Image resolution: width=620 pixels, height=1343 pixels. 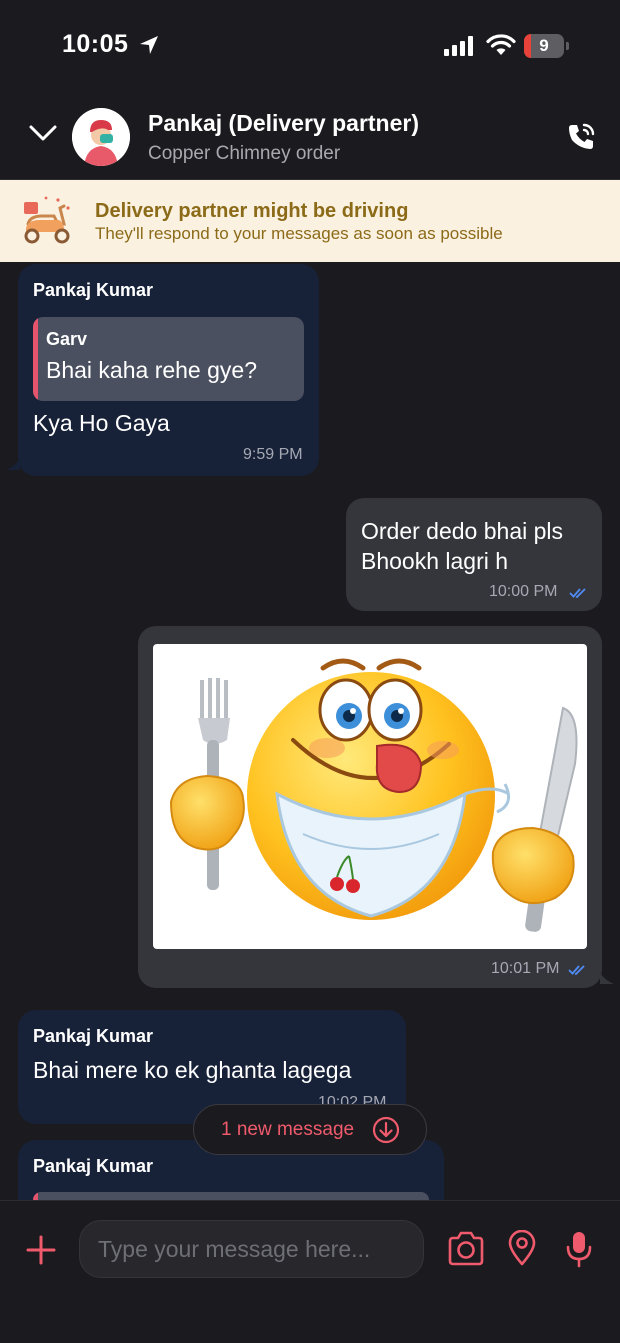 What do you see at coordinates (47, 220) in the screenshot?
I see `scooter-icon` at bounding box center [47, 220].